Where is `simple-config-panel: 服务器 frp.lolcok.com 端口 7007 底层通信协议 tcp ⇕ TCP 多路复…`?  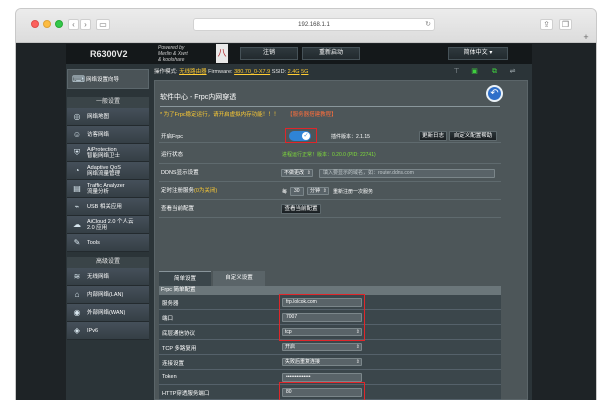
simple-config-panel: 服务器 frp.lolcok.com 端口 7007 底层通信协议 tcp ⇕ TCP 多路复… is located at coordinates (330, 347).